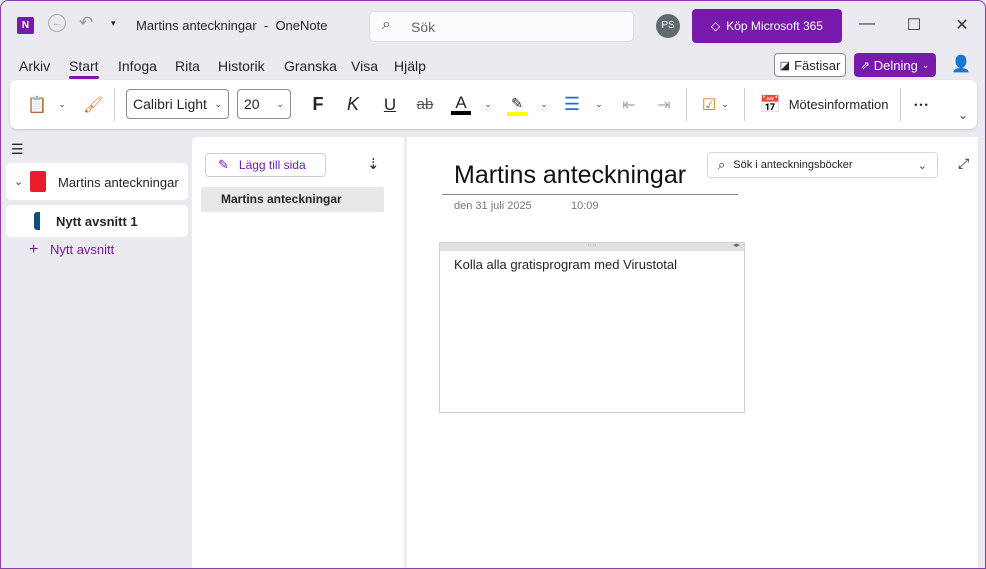 The image size is (986, 569). What do you see at coordinates (914, 25) in the screenshot?
I see `maximize-button: ☐` at bounding box center [914, 25].